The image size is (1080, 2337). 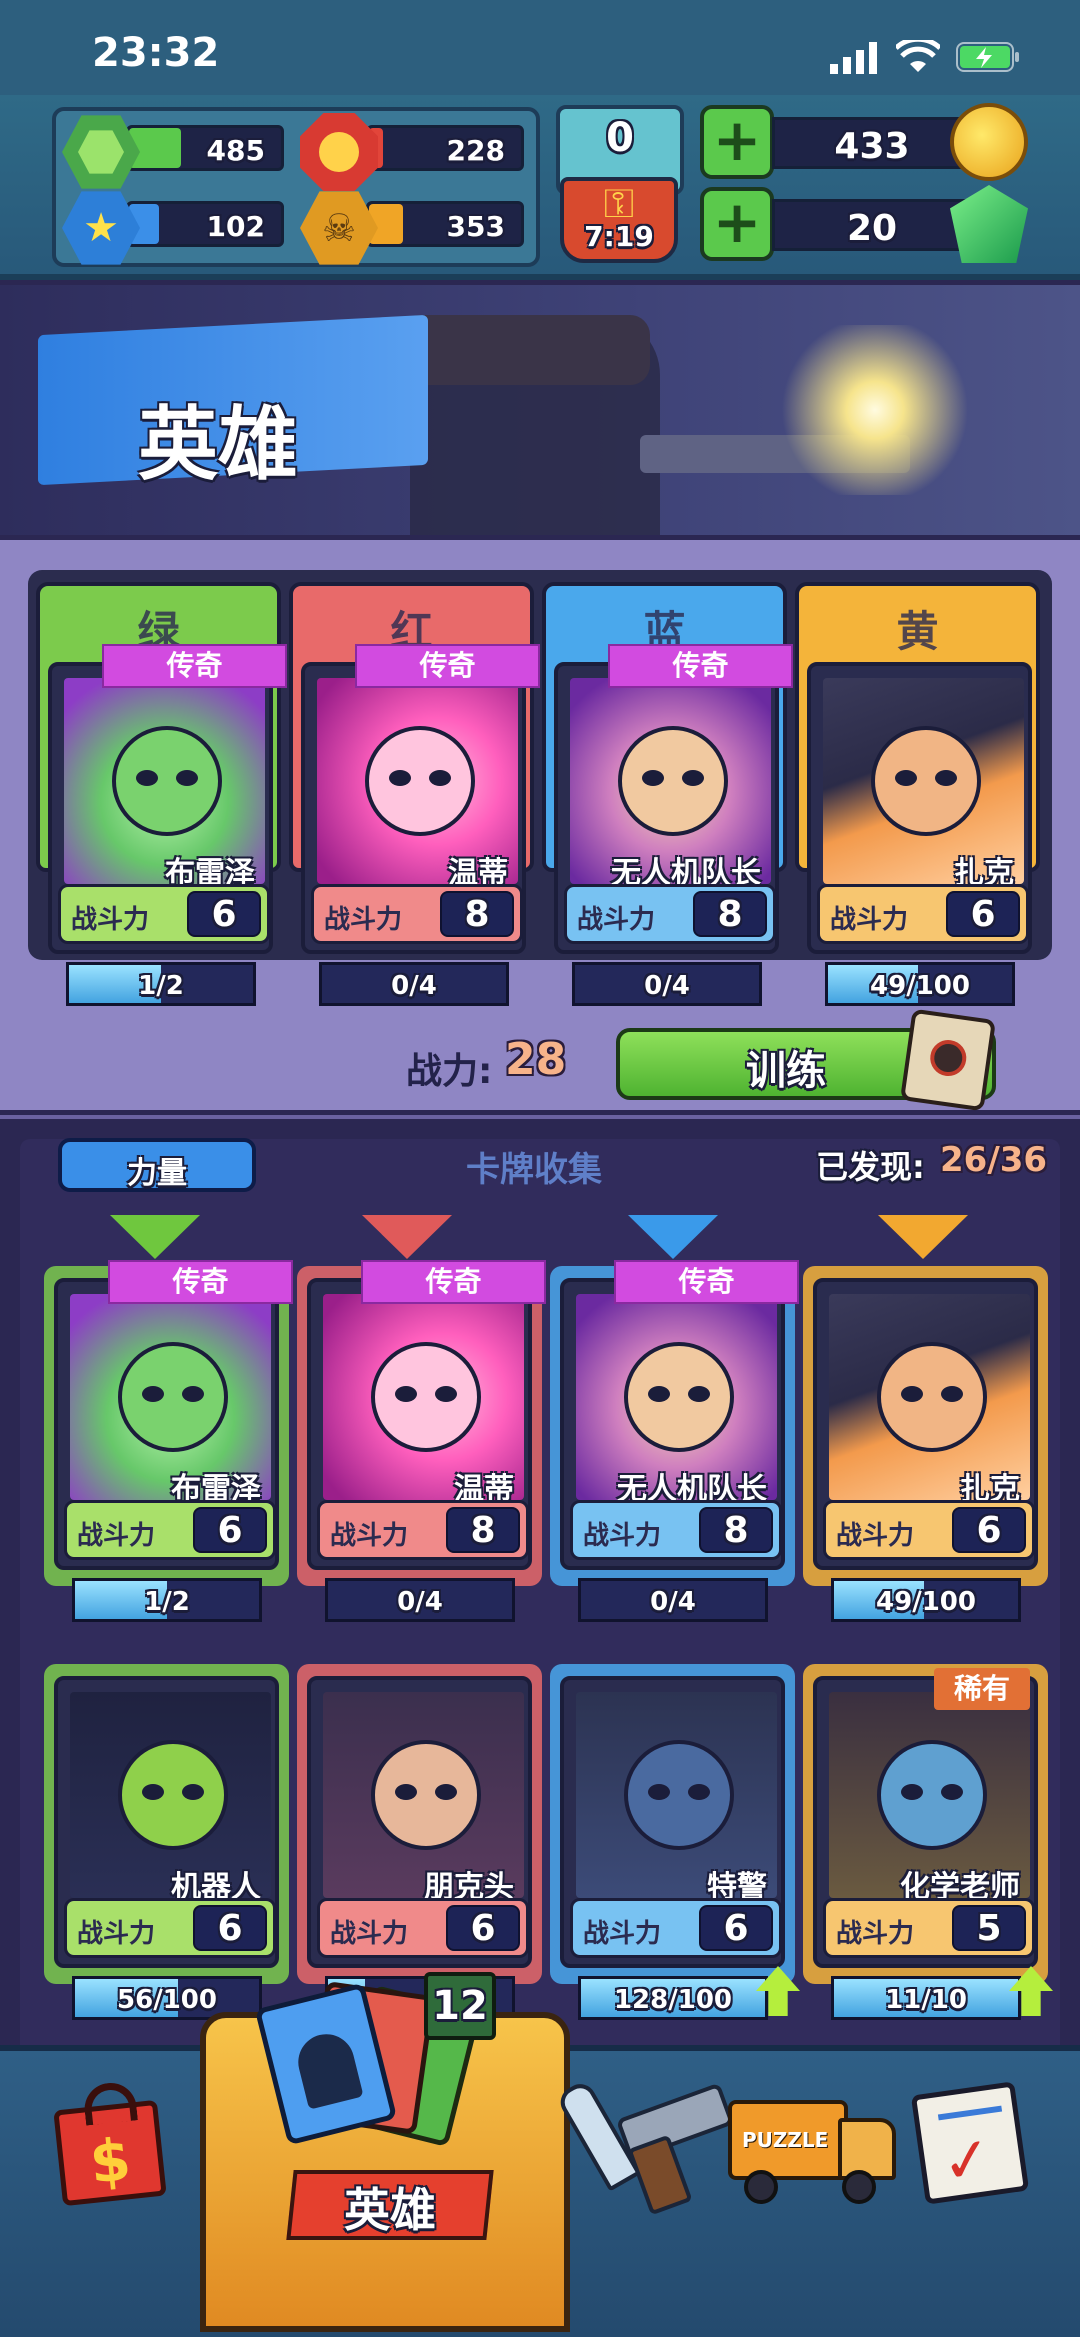 I want to click on slot-color-label: 黄, so click(x=917, y=631).